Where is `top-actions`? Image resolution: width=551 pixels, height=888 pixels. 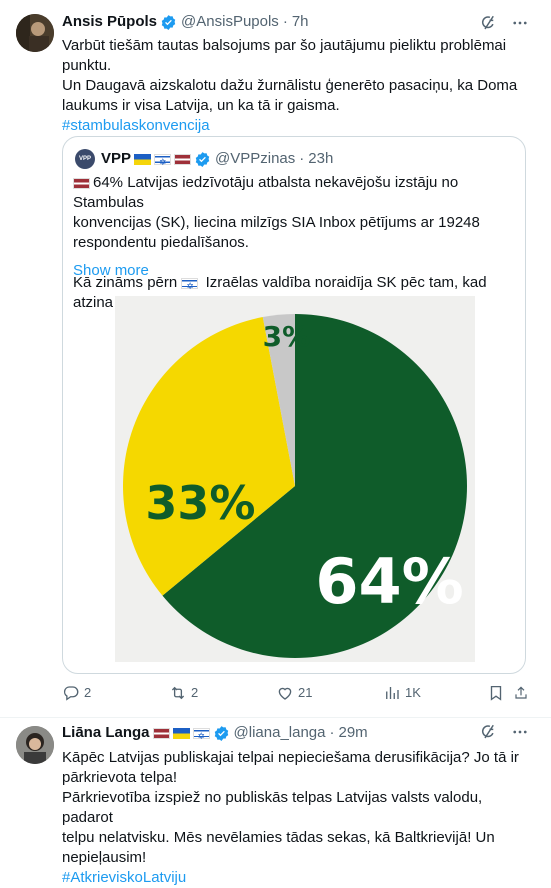
top-actions is located at coordinates (504, 23).